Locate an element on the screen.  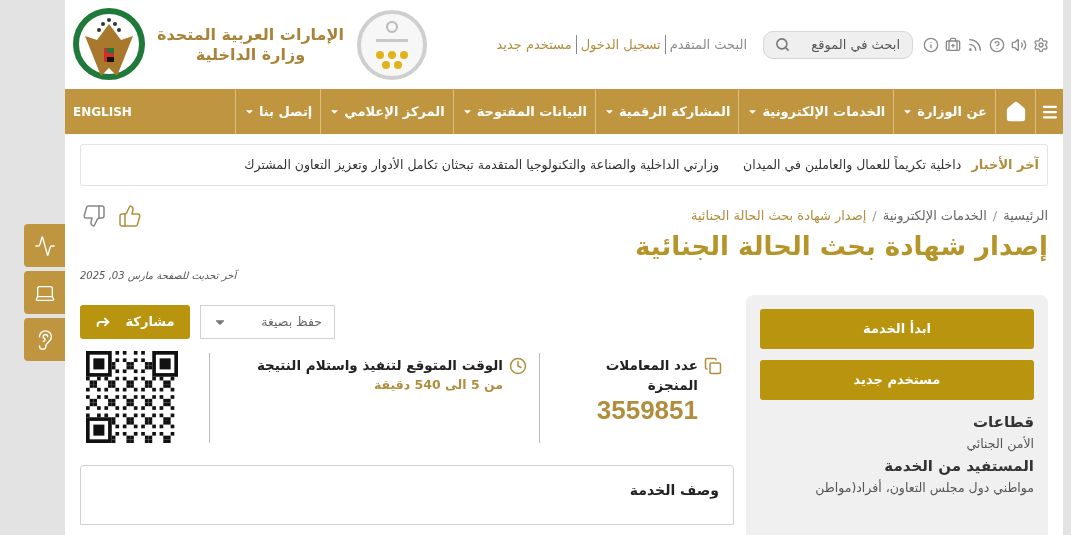
home-icon is located at coordinates (1015, 111).